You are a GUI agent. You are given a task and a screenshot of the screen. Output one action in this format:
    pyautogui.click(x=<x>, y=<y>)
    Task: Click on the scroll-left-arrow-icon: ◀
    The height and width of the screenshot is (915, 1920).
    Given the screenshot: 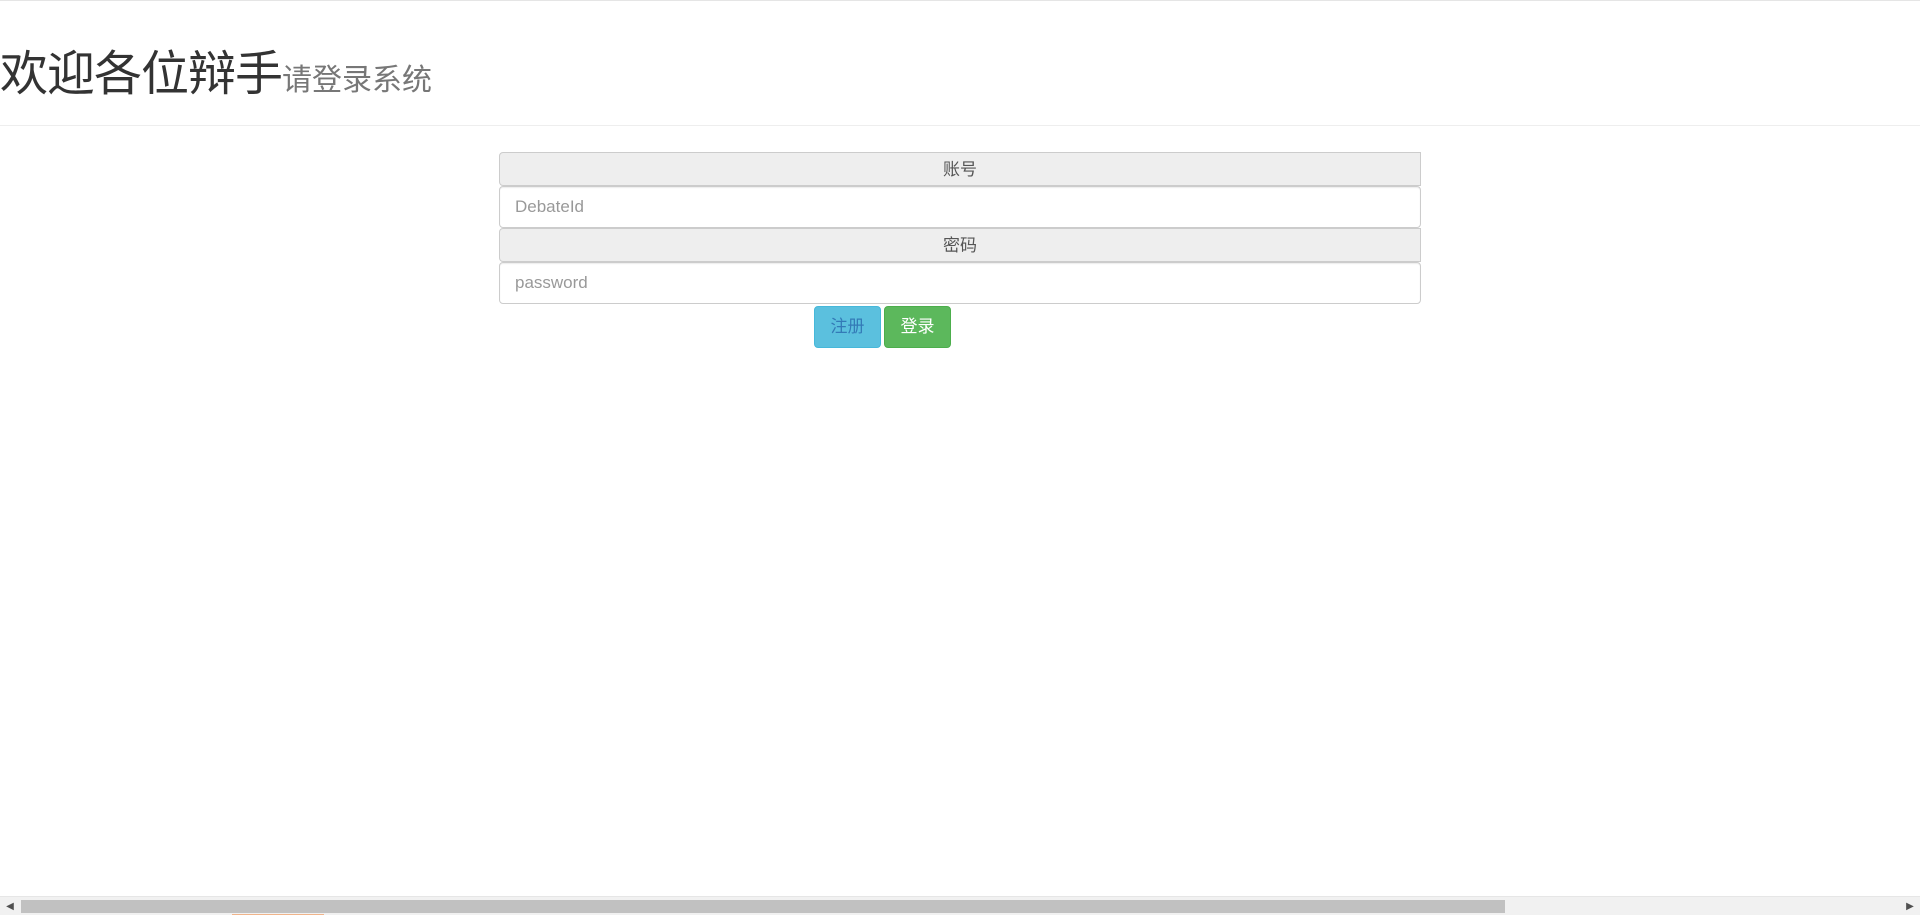 What is the action you would take?
    pyautogui.click(x=10, y=906)
    